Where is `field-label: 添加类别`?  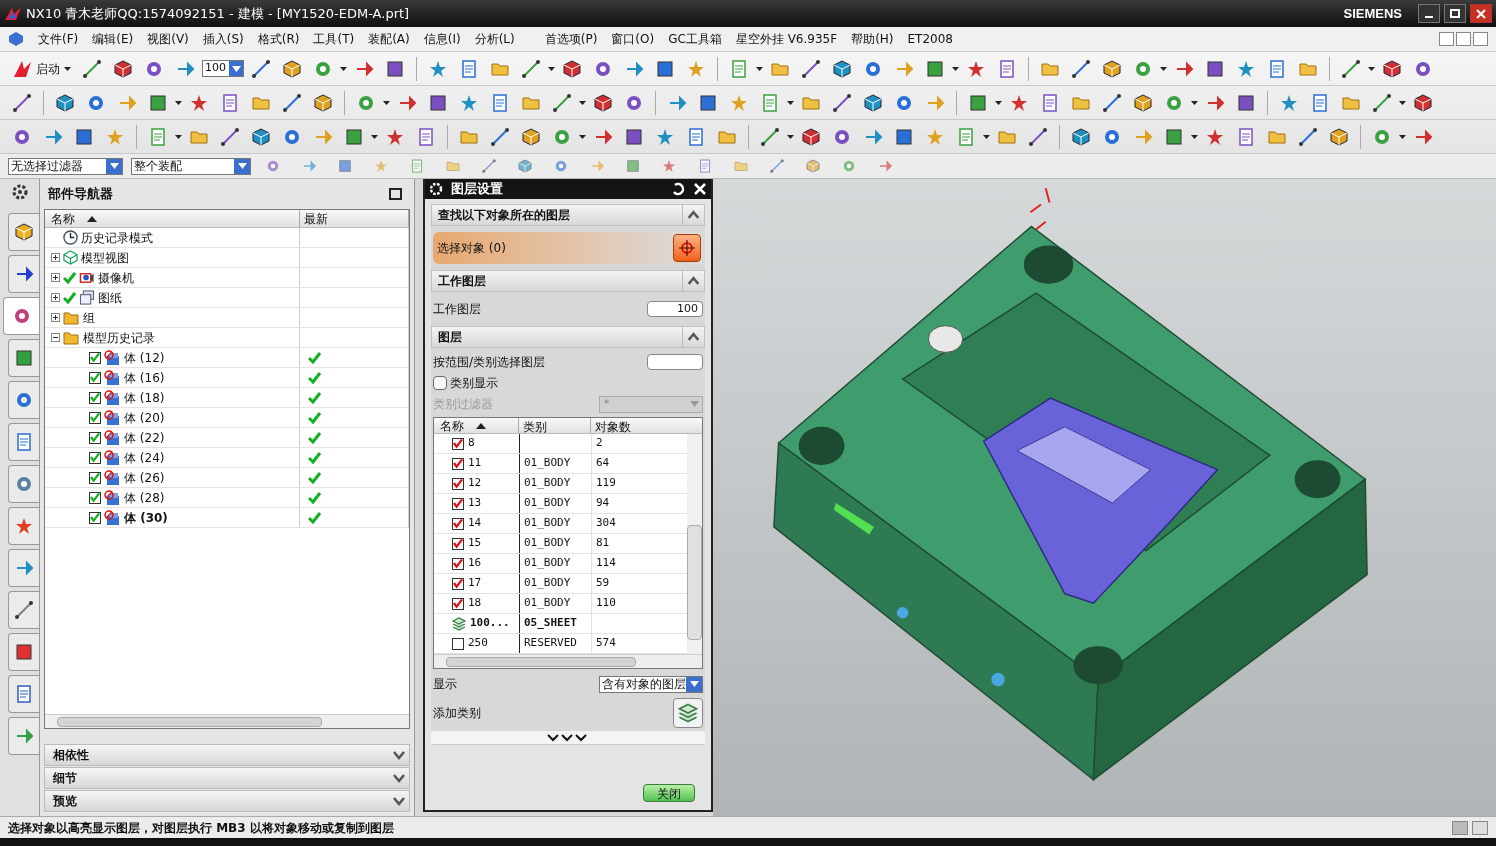 field-label: 添加类别 is located at coordinates (457, 713).